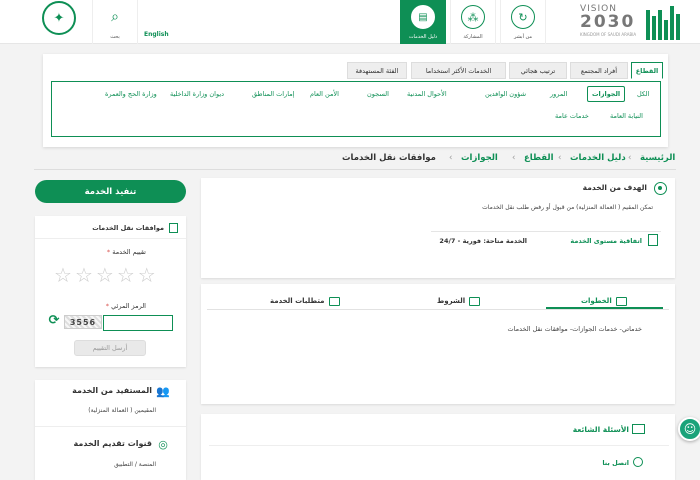 The width and height of the screenshot is (700, 480). Describe the element at coordinates (601, 429) in the screenshot. I see `faq-title: الأسئلة الشائعة` at that location.